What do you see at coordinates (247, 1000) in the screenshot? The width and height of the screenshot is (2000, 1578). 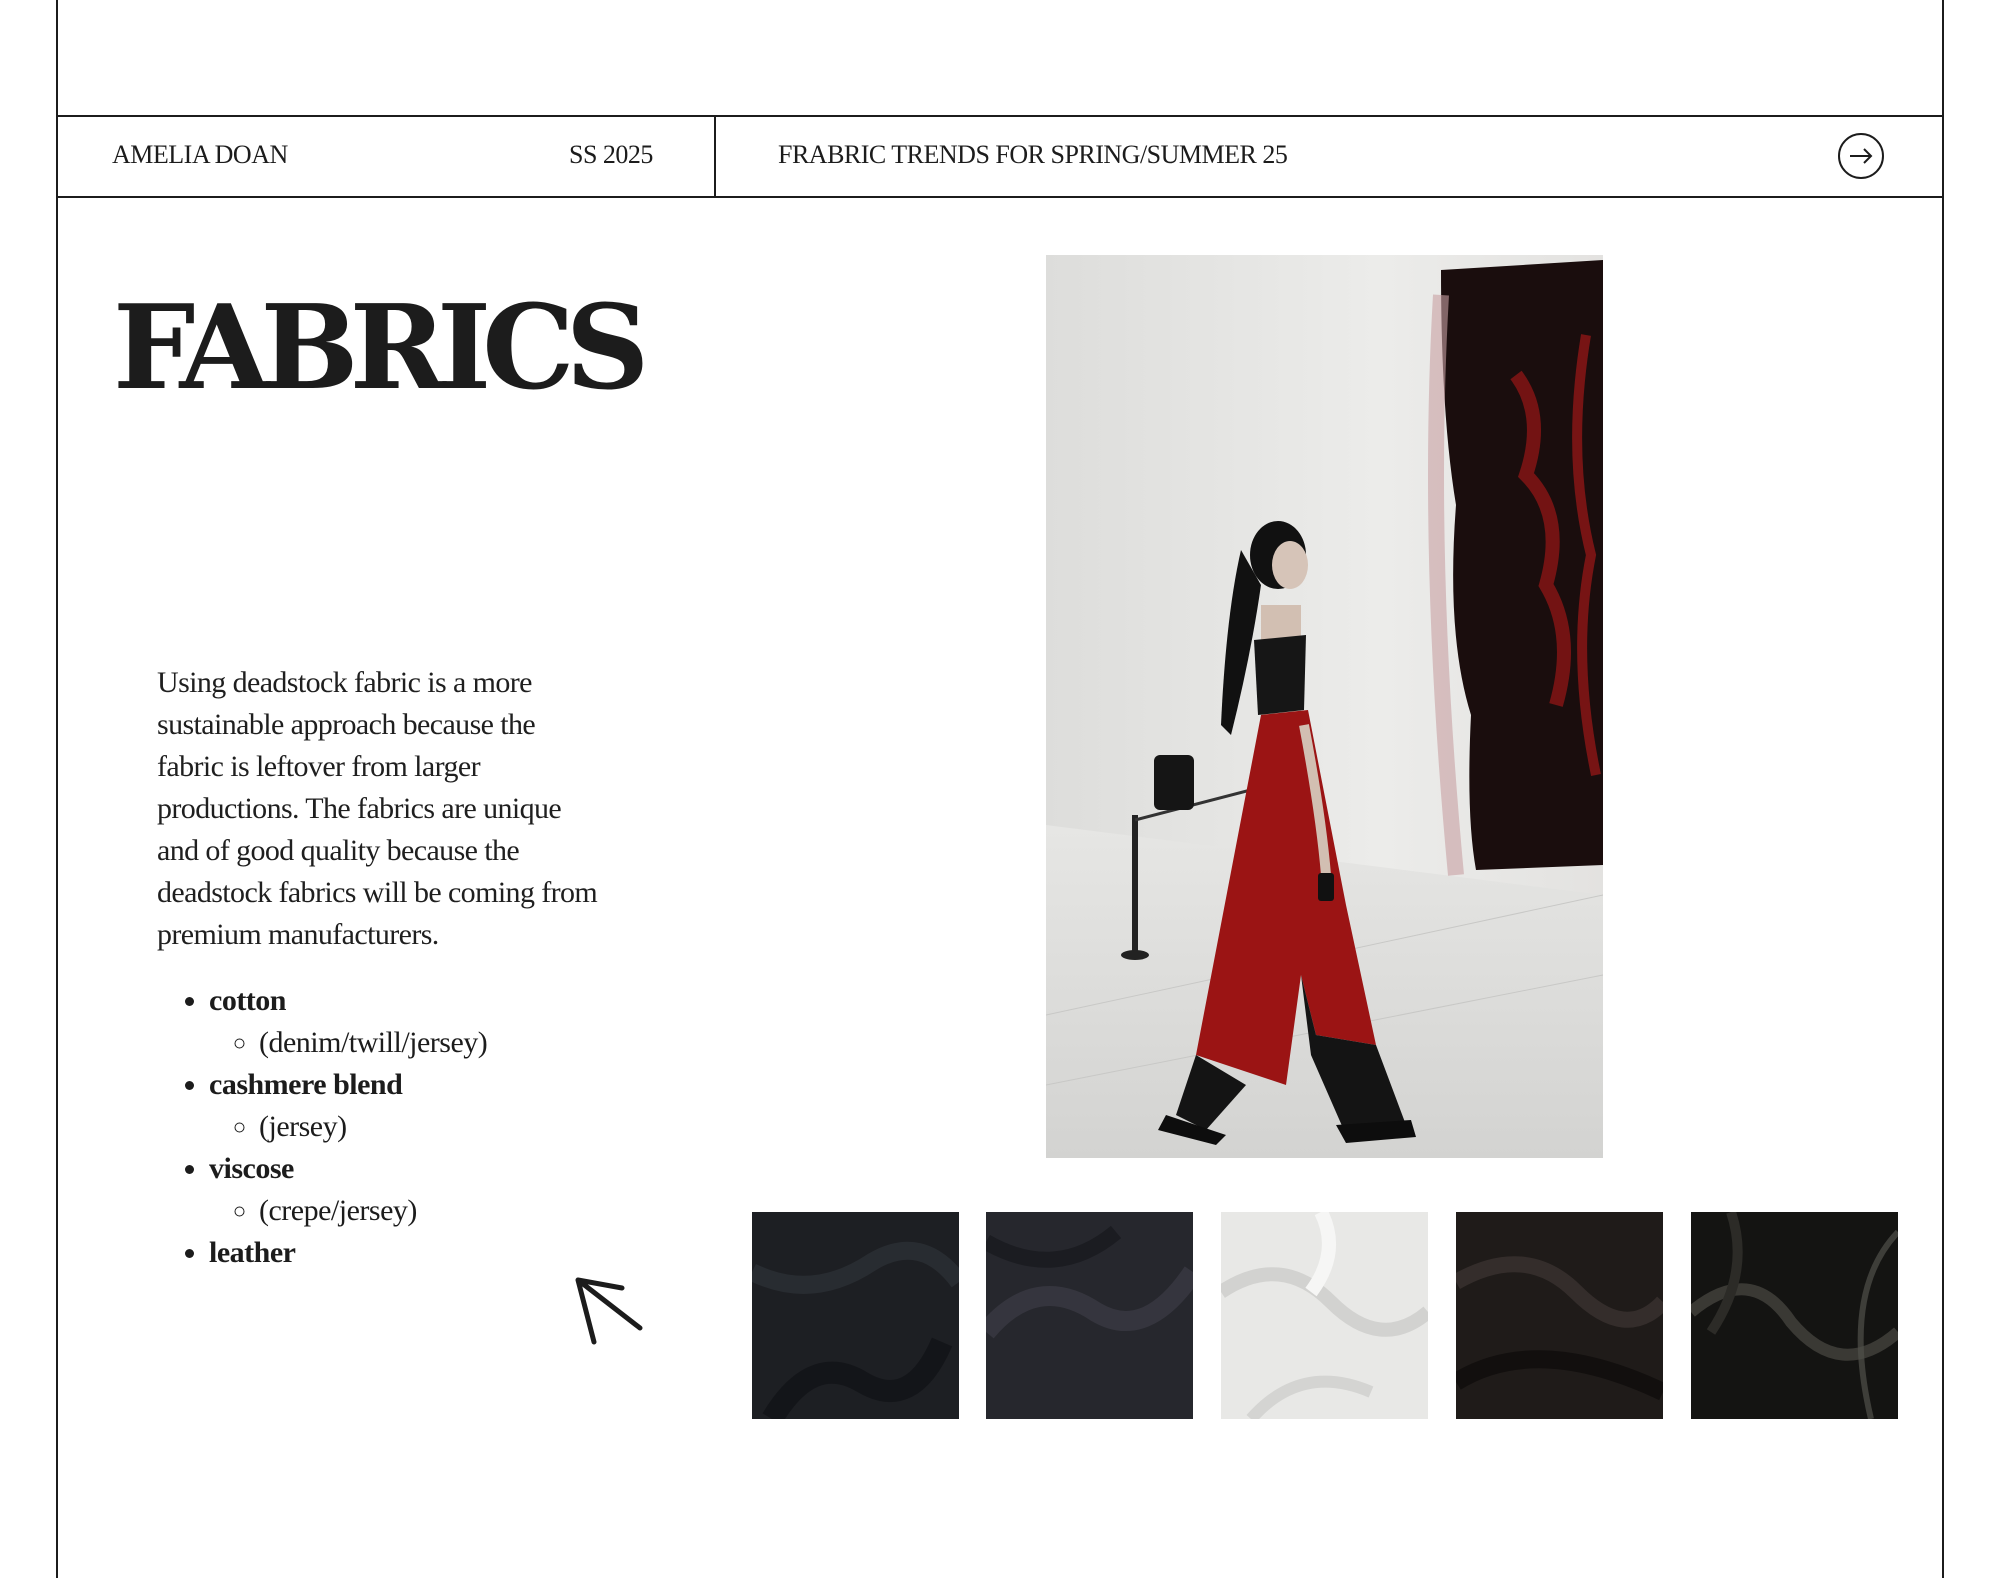 I see `fabric-name: cotton` at bounding box center [247, 1000].